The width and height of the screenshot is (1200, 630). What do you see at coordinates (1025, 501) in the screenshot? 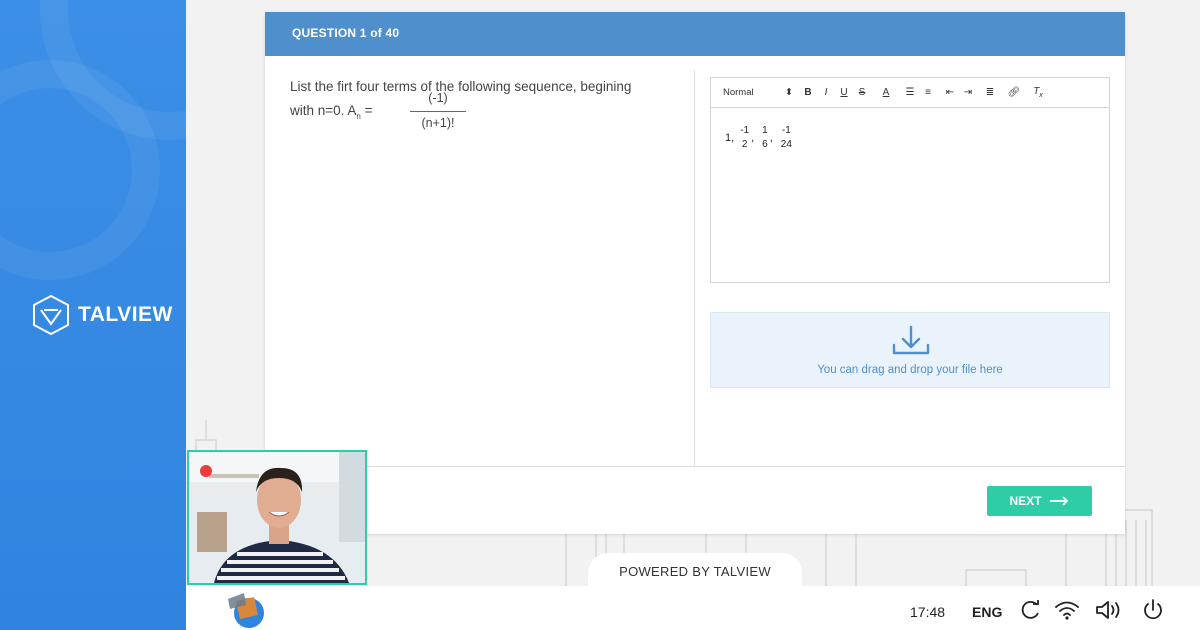
I see `next-label: NEXT` at bounding box center [1025, 501].